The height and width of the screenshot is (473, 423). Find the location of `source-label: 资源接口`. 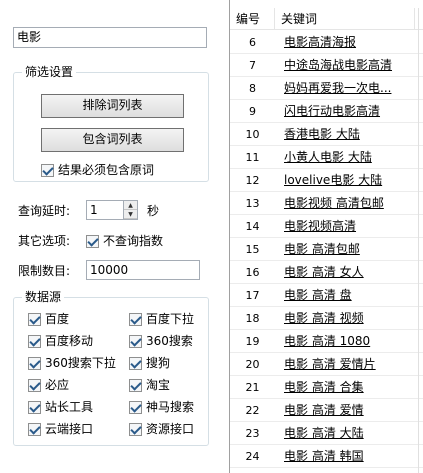

source-label: 资源接口 is located at coordinates (170, 429).